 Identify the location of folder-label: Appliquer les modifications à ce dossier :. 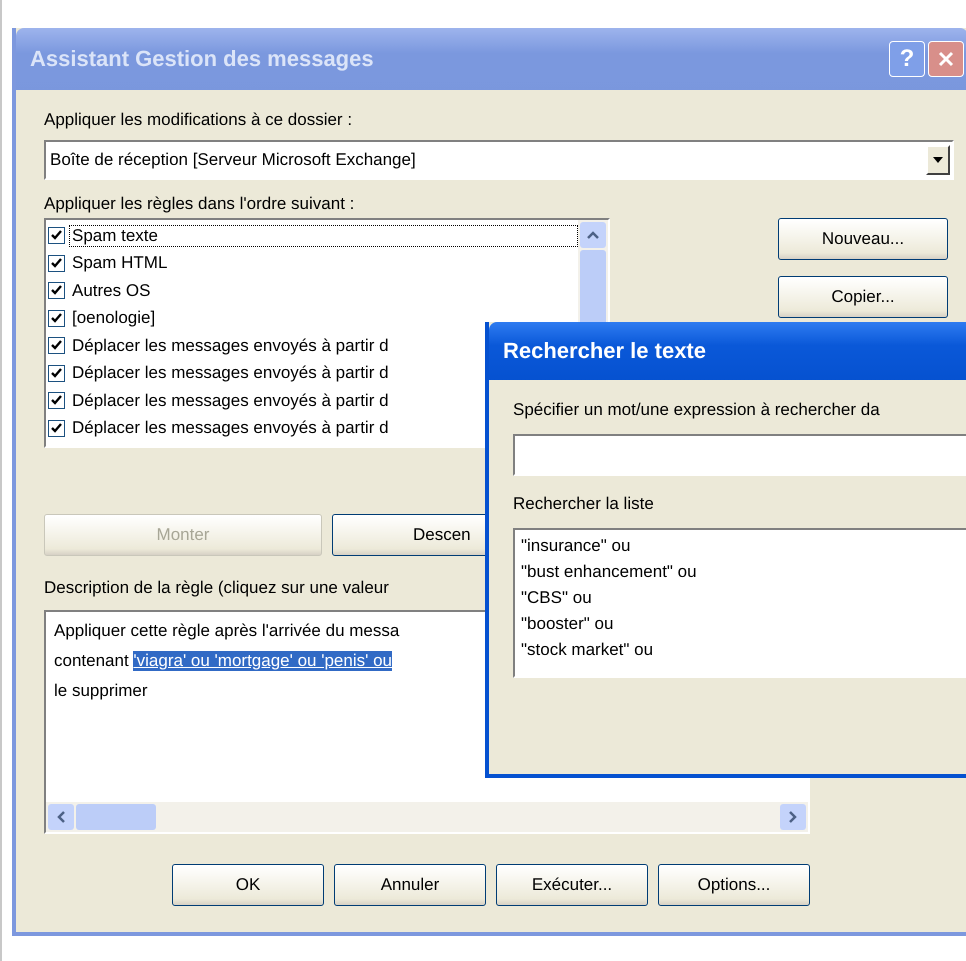
(198, 120).